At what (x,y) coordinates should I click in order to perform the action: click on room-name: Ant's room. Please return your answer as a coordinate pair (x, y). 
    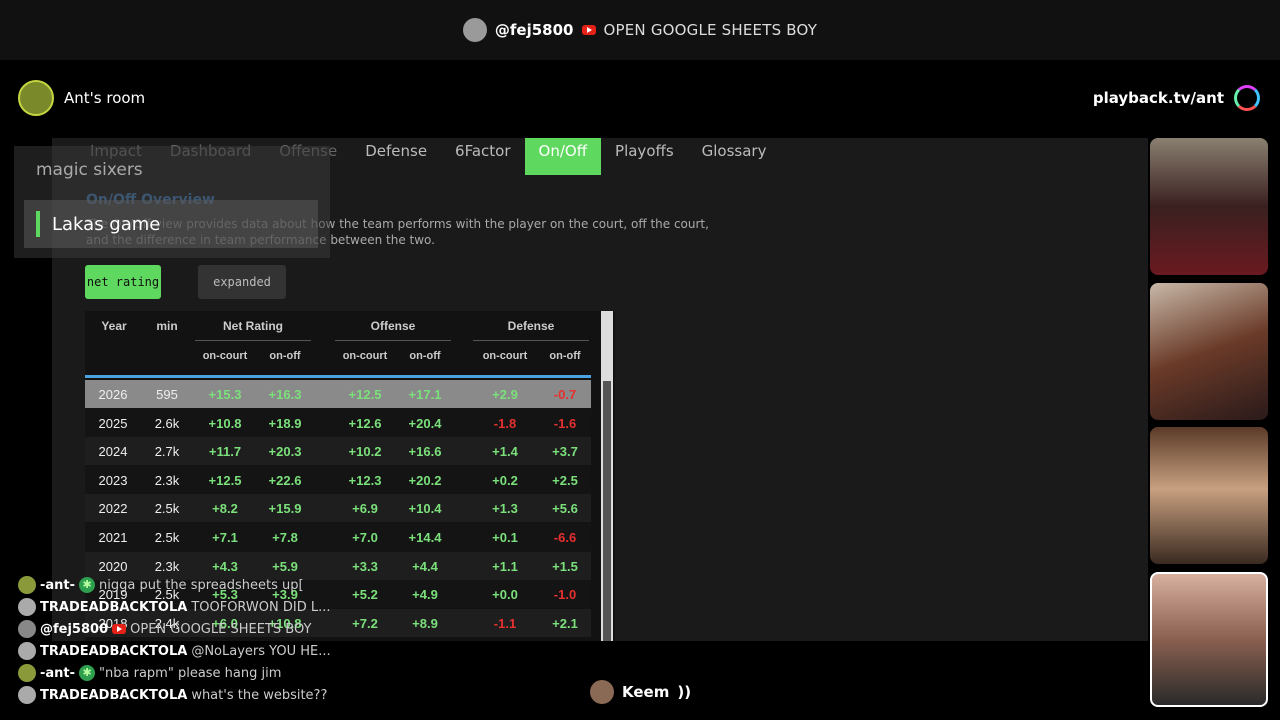
    Looking at the image, I should click on (105, 98).